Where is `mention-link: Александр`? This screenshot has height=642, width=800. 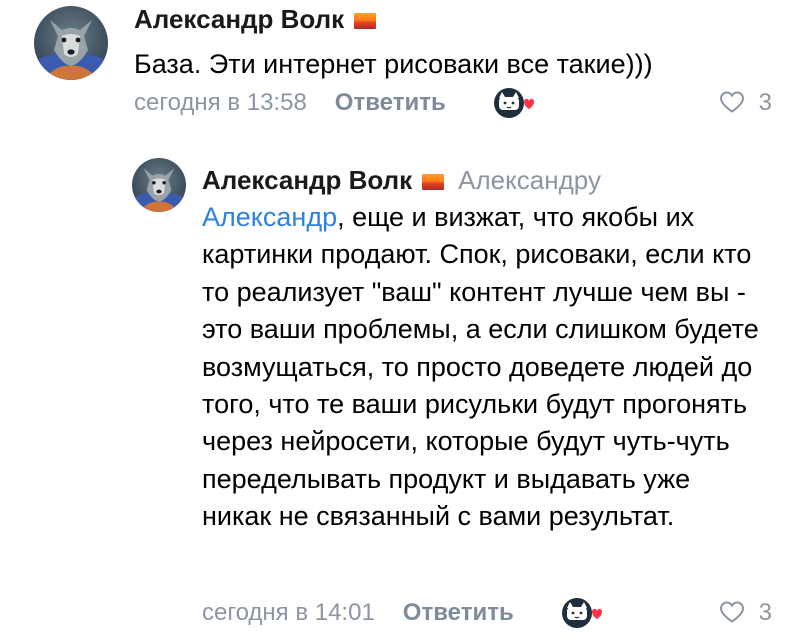
mention-link: Александр is located at coordinates (269, 217).